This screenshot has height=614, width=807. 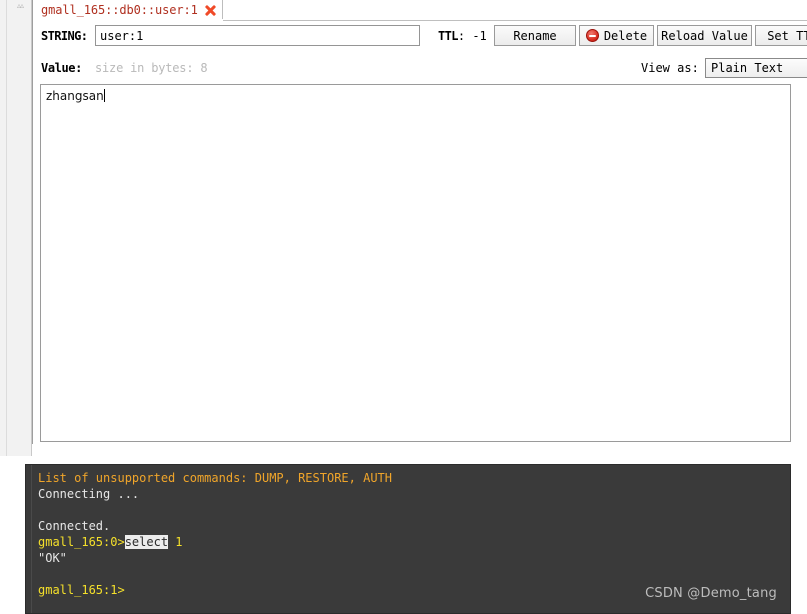 I want to click on close-x-icon, so click(x=210, y=10).